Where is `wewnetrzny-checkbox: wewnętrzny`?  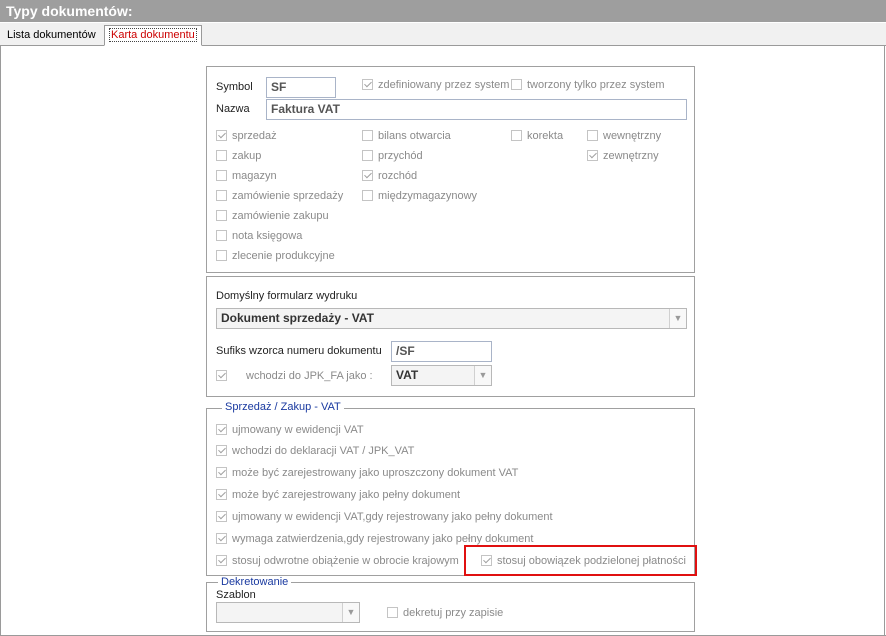 wewnetrzny-checkbox: wewnętrzny is located at coordinates (624, 136).